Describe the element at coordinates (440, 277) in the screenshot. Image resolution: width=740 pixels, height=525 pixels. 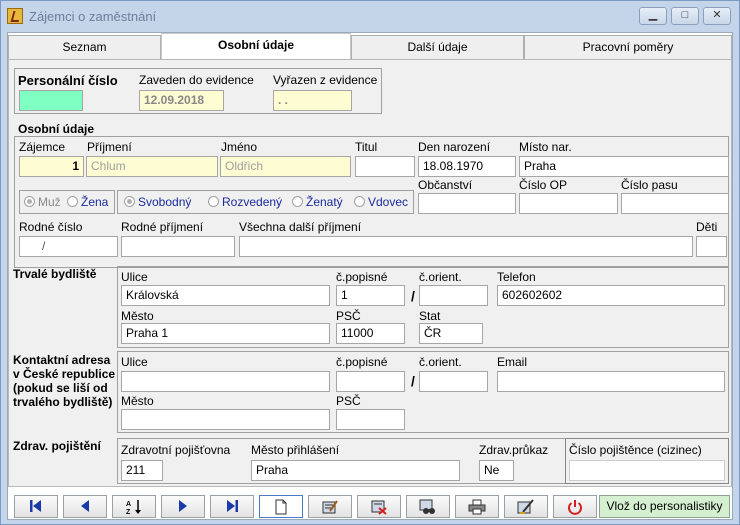
I see `perm-co-label: č.orient.` at that location.